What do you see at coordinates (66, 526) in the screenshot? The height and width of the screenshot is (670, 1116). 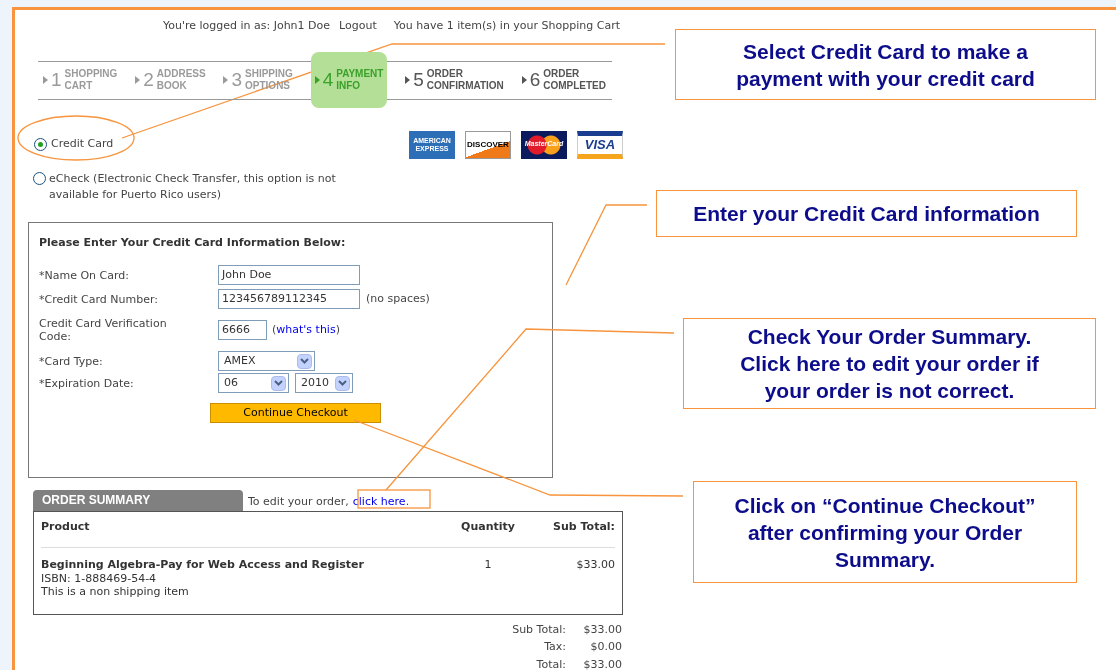 I see `column-header: Product` at bounding box center [66, 526].